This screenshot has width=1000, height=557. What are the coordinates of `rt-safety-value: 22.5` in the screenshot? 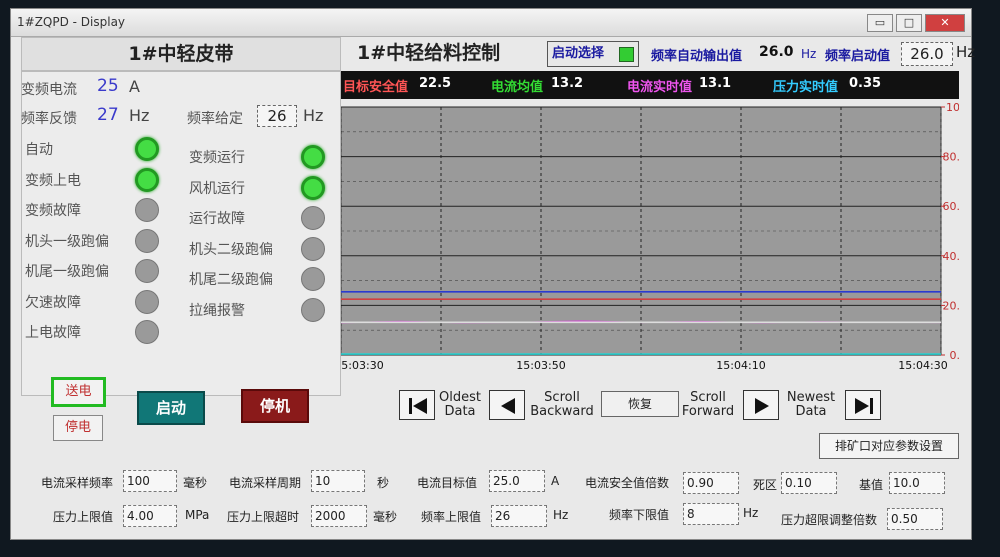 It's located at (435, 83).